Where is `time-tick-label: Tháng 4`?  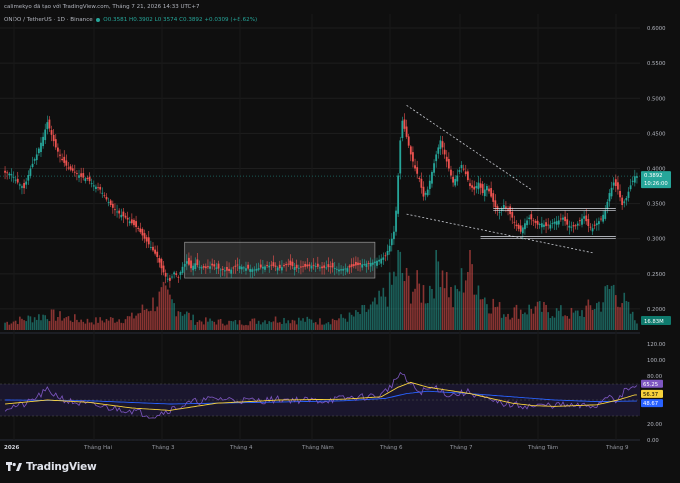
time-tick-label: Tháng 4 is located at coordinates (241, 447).